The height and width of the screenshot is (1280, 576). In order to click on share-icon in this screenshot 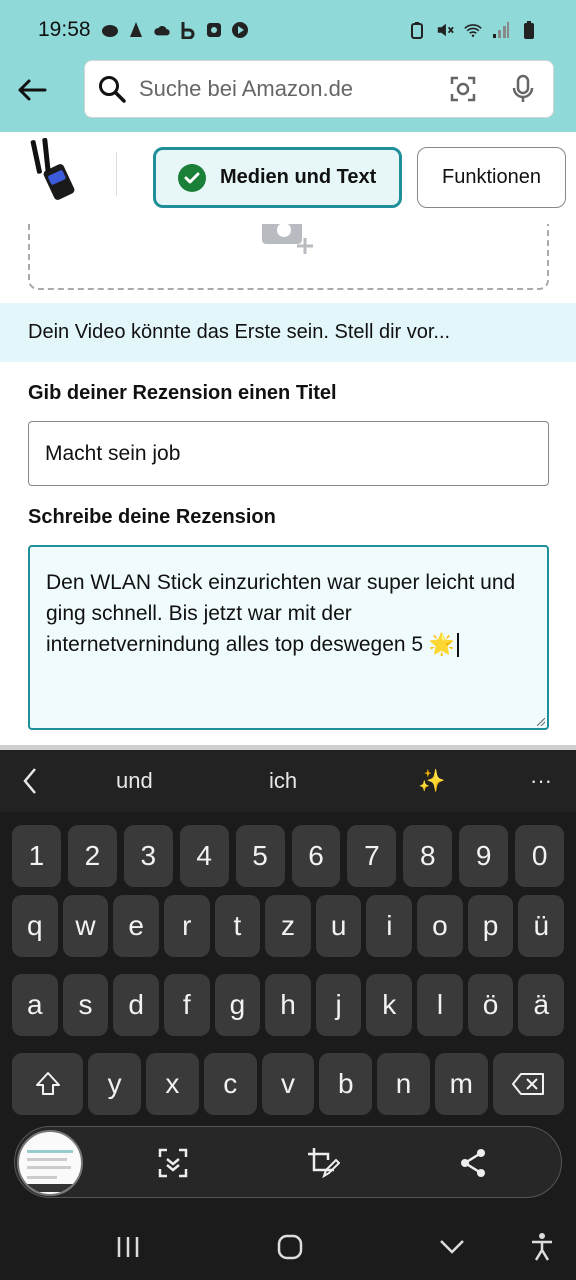, I will do `click(473, 1163)`.